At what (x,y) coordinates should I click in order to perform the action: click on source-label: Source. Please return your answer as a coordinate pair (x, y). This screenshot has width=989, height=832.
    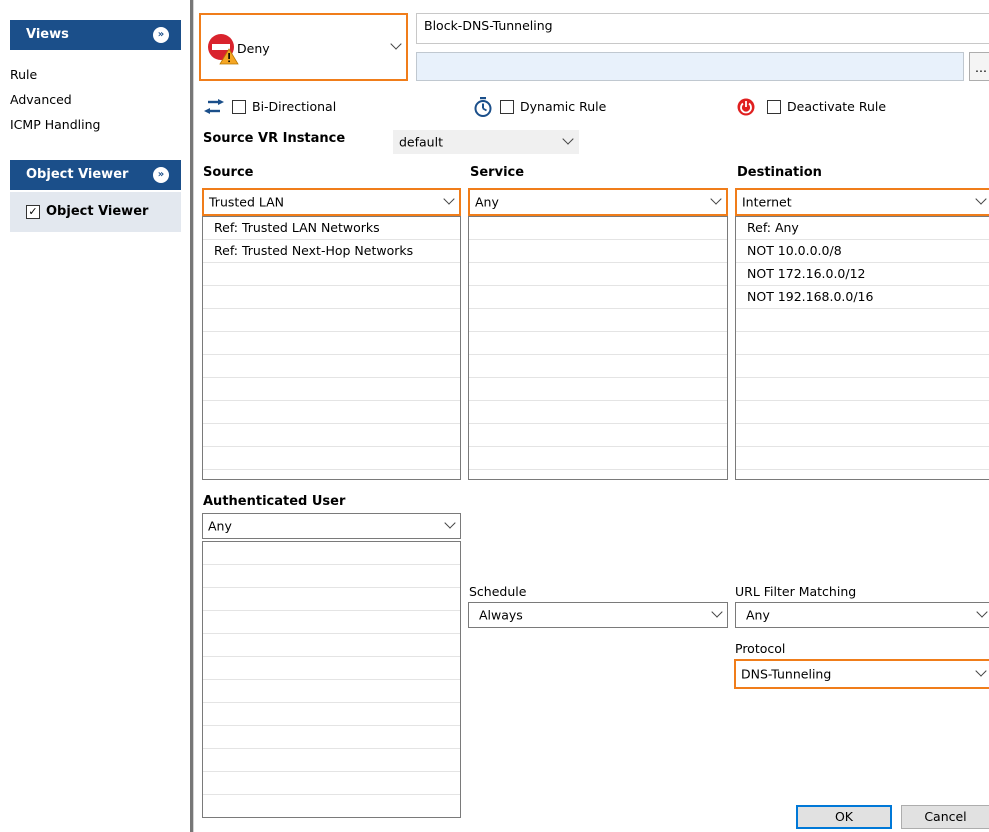
    Looking at the image, I should click on (228, 172).